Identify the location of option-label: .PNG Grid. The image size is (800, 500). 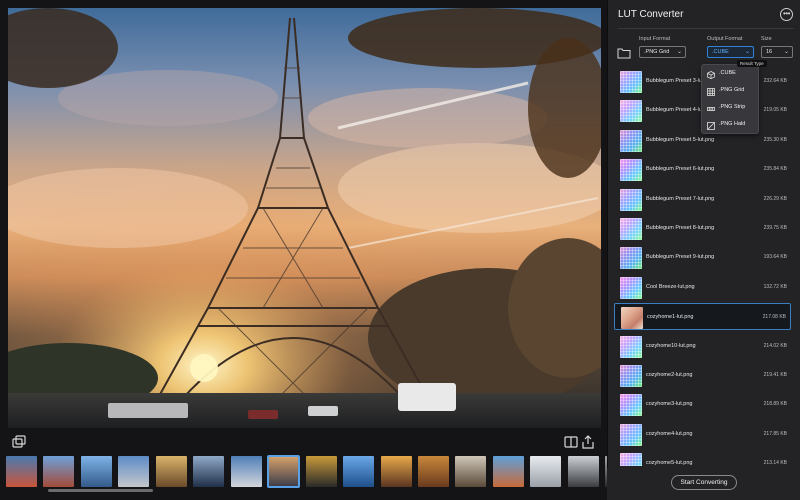
(732, 90).